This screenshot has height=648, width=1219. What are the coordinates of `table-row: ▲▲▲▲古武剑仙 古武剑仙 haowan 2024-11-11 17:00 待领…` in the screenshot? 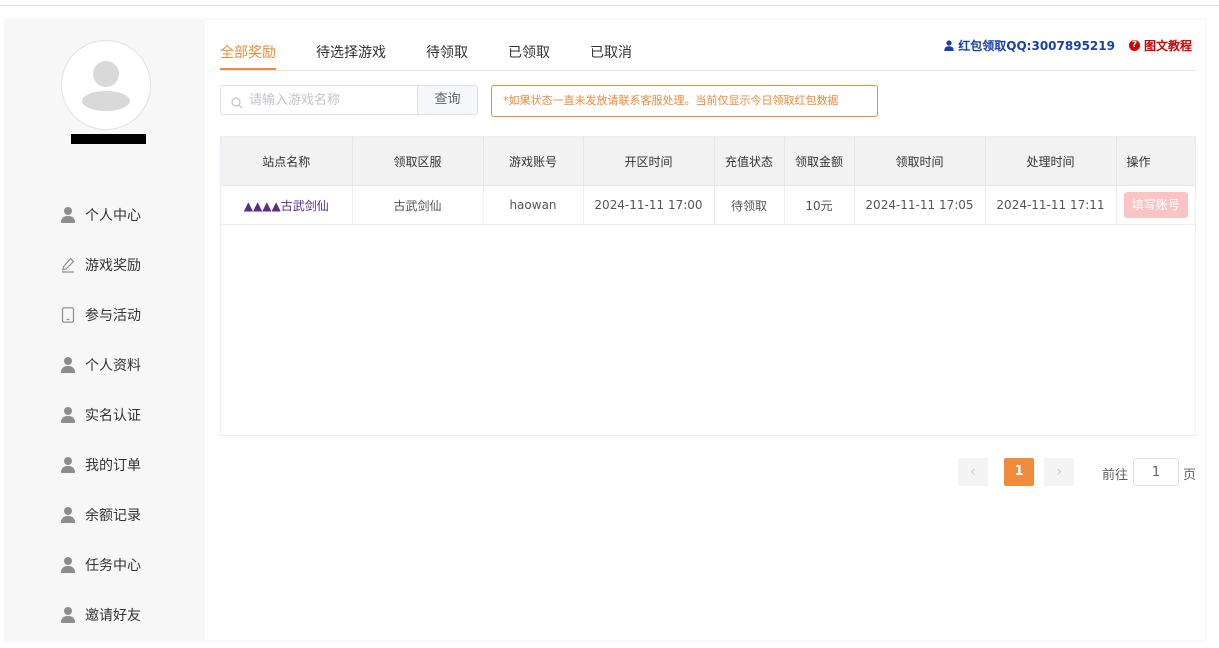 It's located at (708, 205).